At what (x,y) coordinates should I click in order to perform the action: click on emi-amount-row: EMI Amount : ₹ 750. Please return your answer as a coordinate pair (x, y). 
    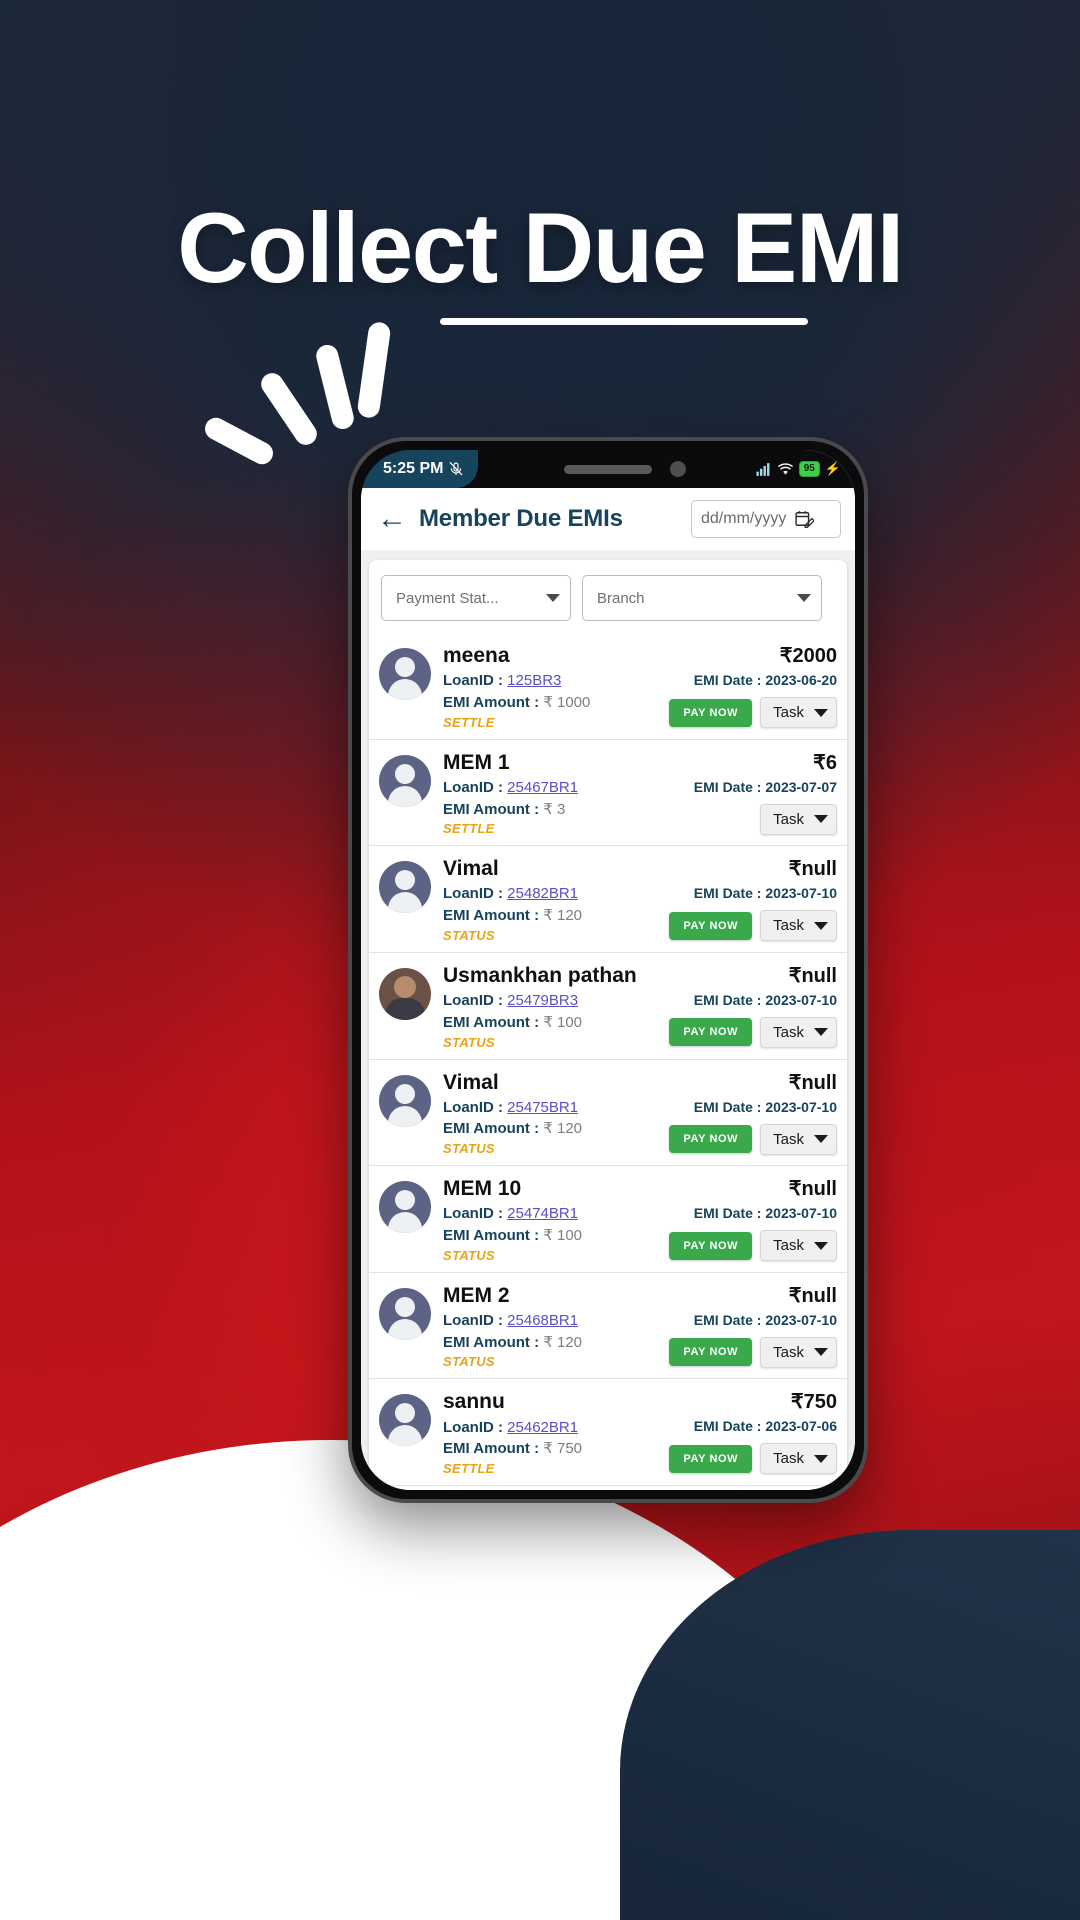
    Looking at the image, I should click on (513, 1449).